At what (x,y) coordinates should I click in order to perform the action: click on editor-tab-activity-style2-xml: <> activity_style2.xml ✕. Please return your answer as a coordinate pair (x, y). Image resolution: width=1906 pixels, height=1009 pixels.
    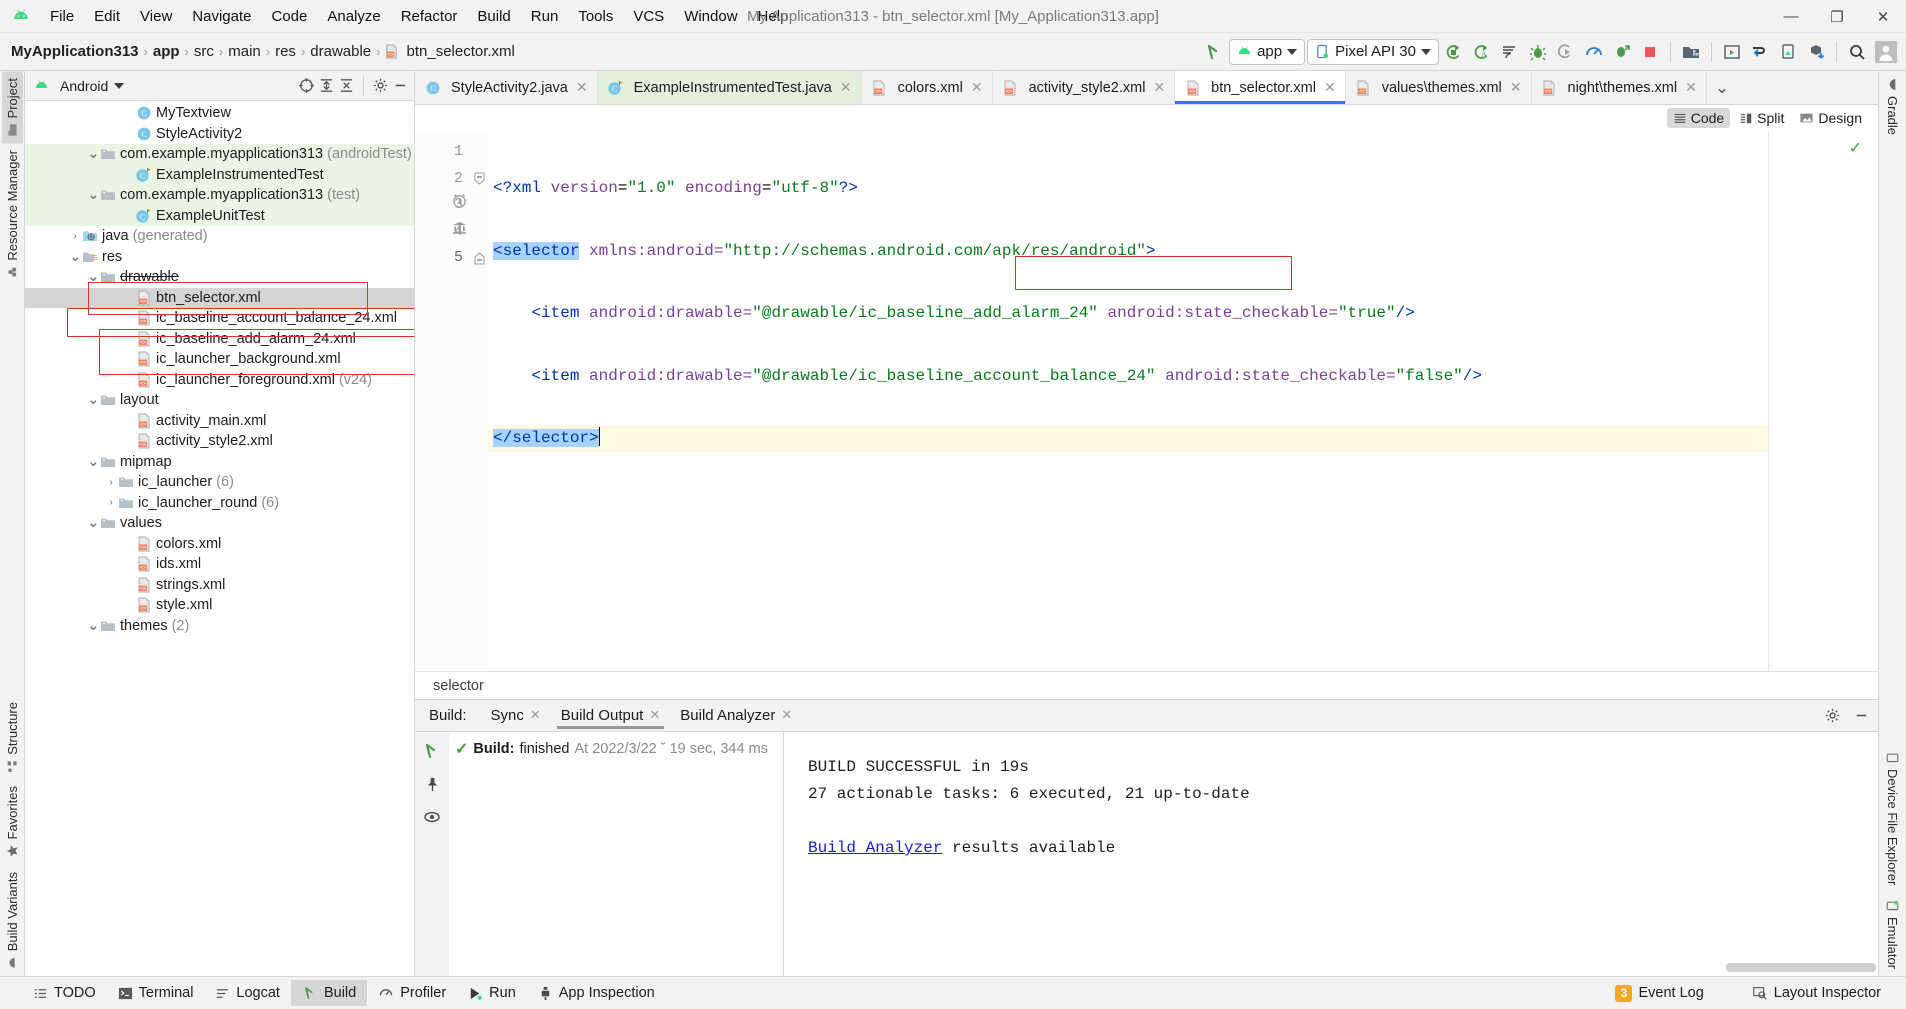
    Looking at the image, I should click on (1084, 87).